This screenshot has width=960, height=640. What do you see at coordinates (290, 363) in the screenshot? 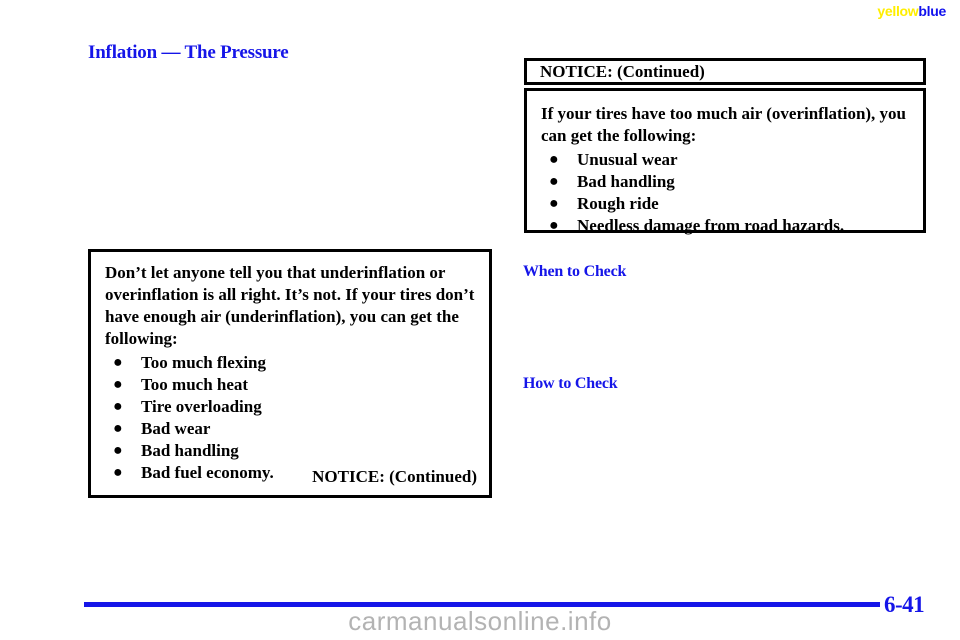
I see `list-item: ● Too much flexing` at bounding box center [290, 363].